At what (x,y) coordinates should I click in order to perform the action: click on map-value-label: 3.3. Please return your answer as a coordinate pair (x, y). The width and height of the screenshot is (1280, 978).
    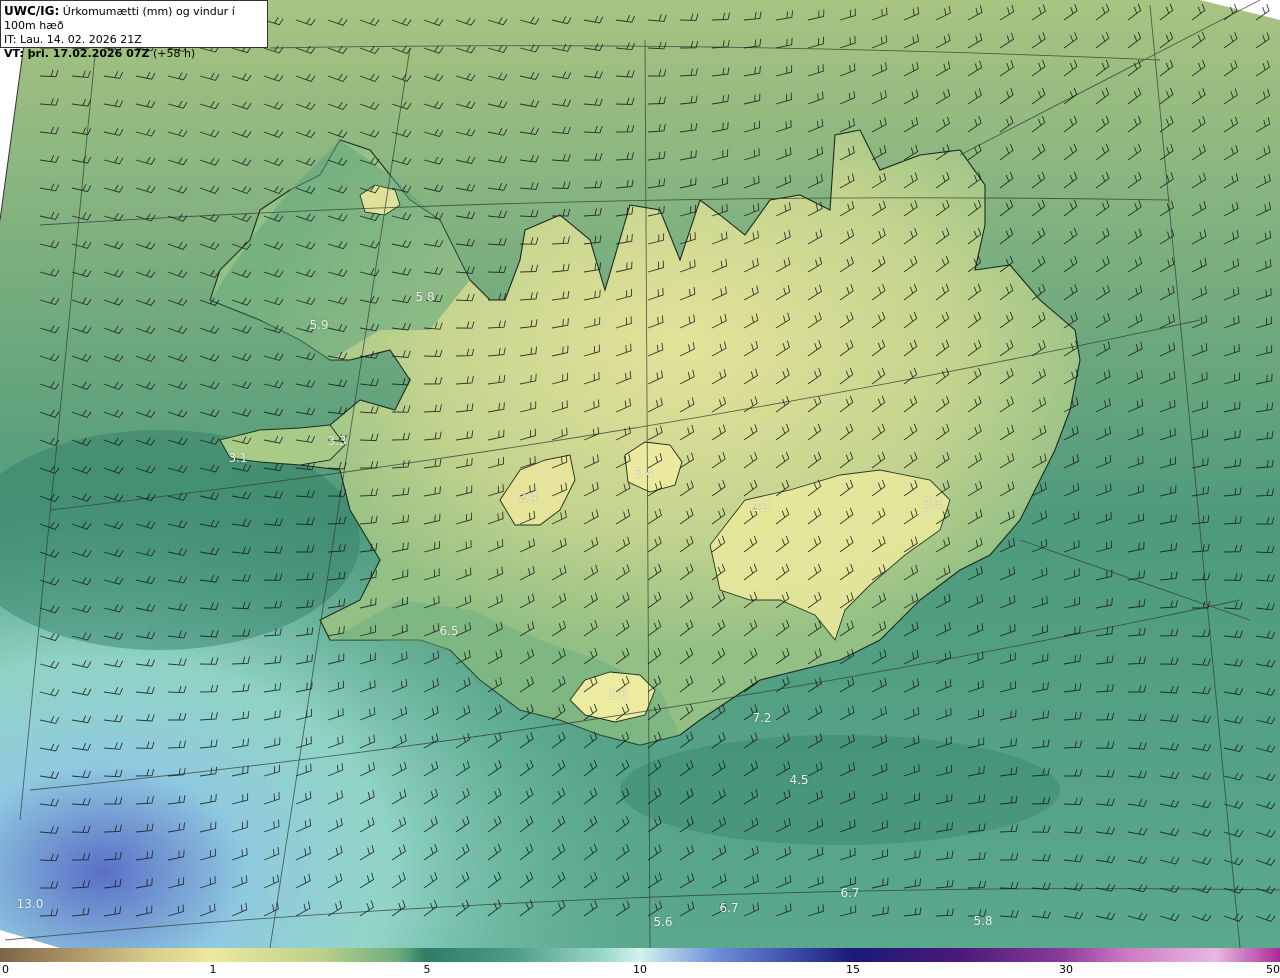
    Looking at the image, I should click on (337, 441).